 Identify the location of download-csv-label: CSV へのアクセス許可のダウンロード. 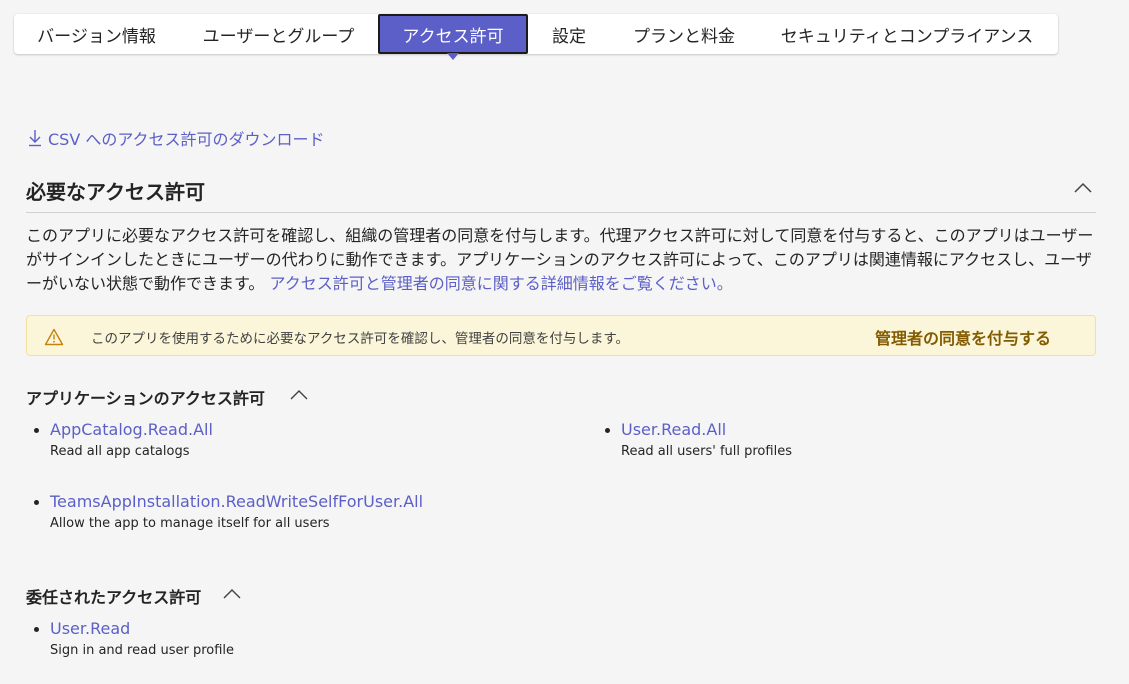
(186, 139).